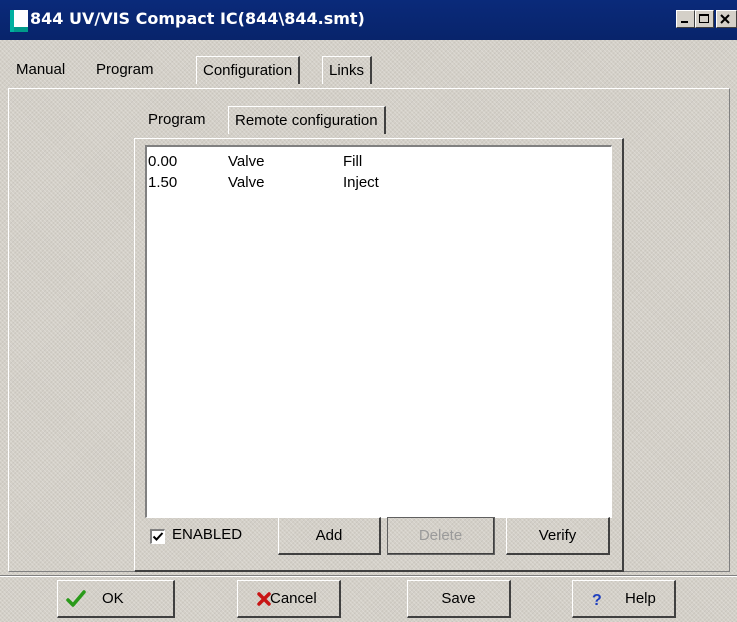 The width and height of the screenshot is (737, 622). Describe the element at coordinates (368, 20) in the screenshot. I see `title-bar: 844 UV/VIS Compact IC(844\844.smt)` at that location.